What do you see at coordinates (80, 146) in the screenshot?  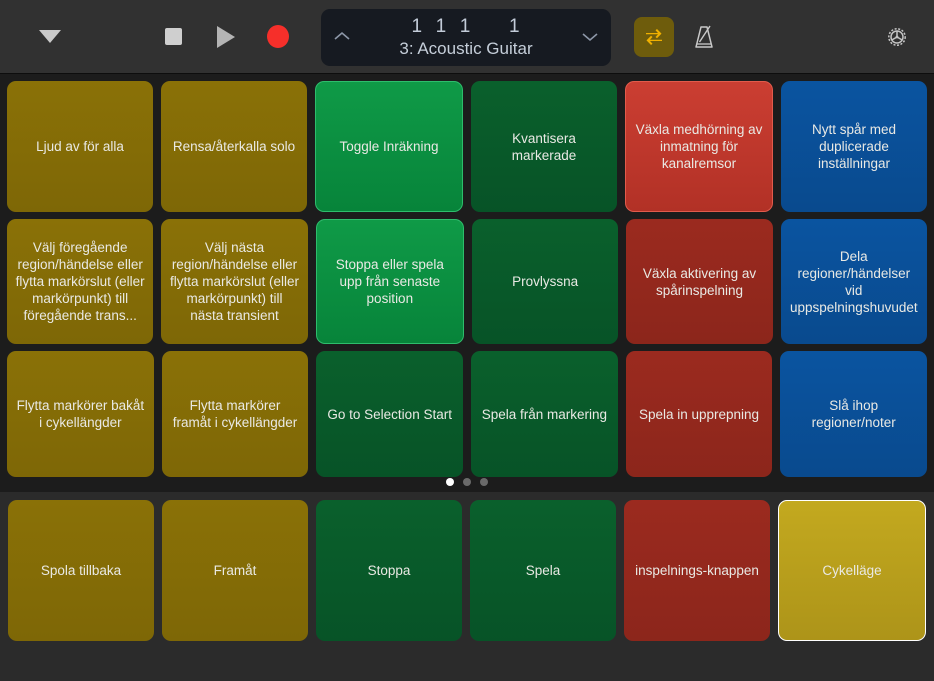 I see `grid-cell: Ljud av för alla` at bounding box center [80, 146].